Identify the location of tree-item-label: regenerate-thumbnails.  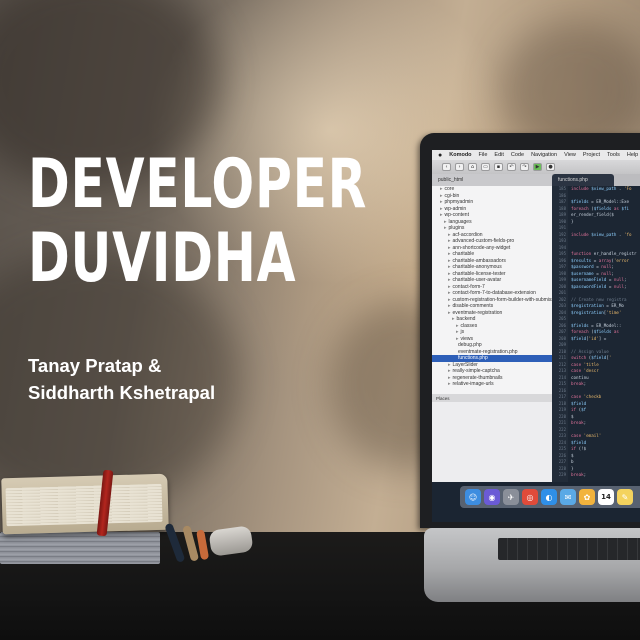
(477, 377).